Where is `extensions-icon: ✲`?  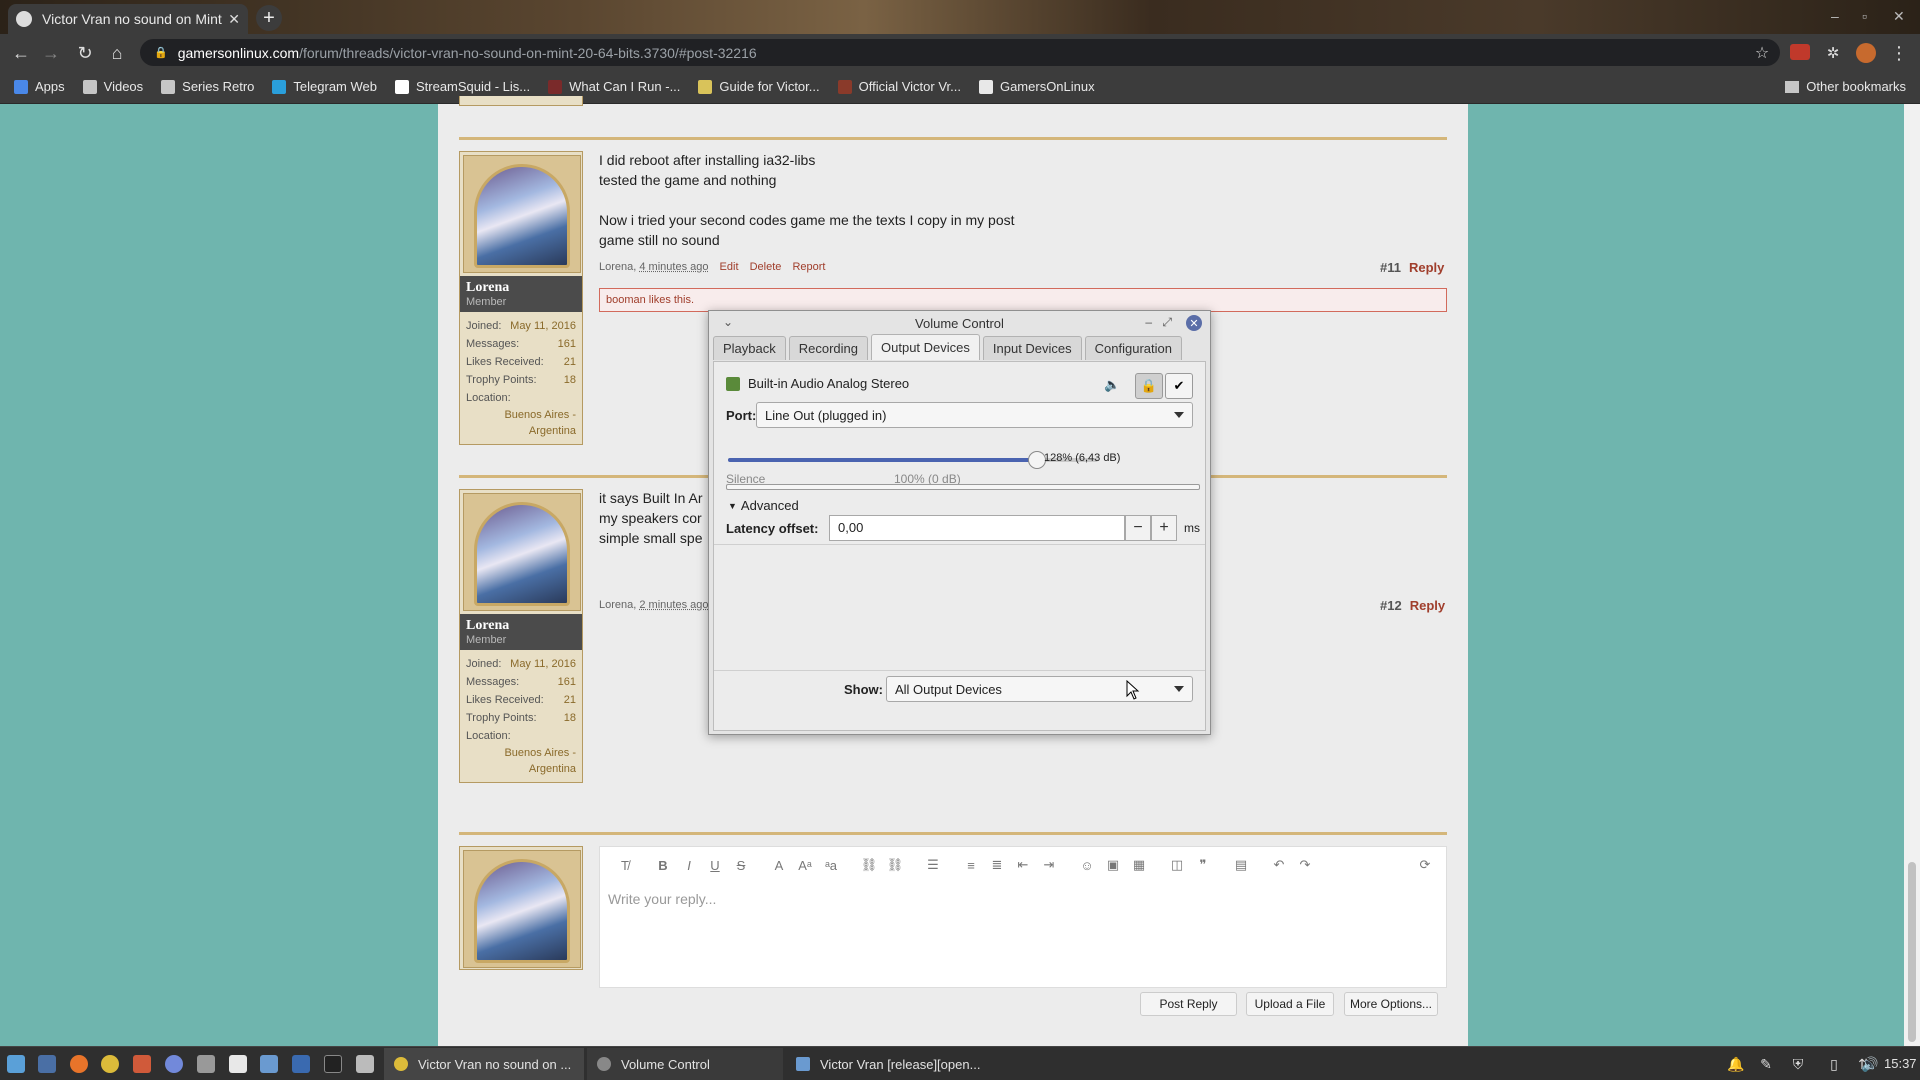 extensions-icon: ✲ is located at coordinates (1833, 53).